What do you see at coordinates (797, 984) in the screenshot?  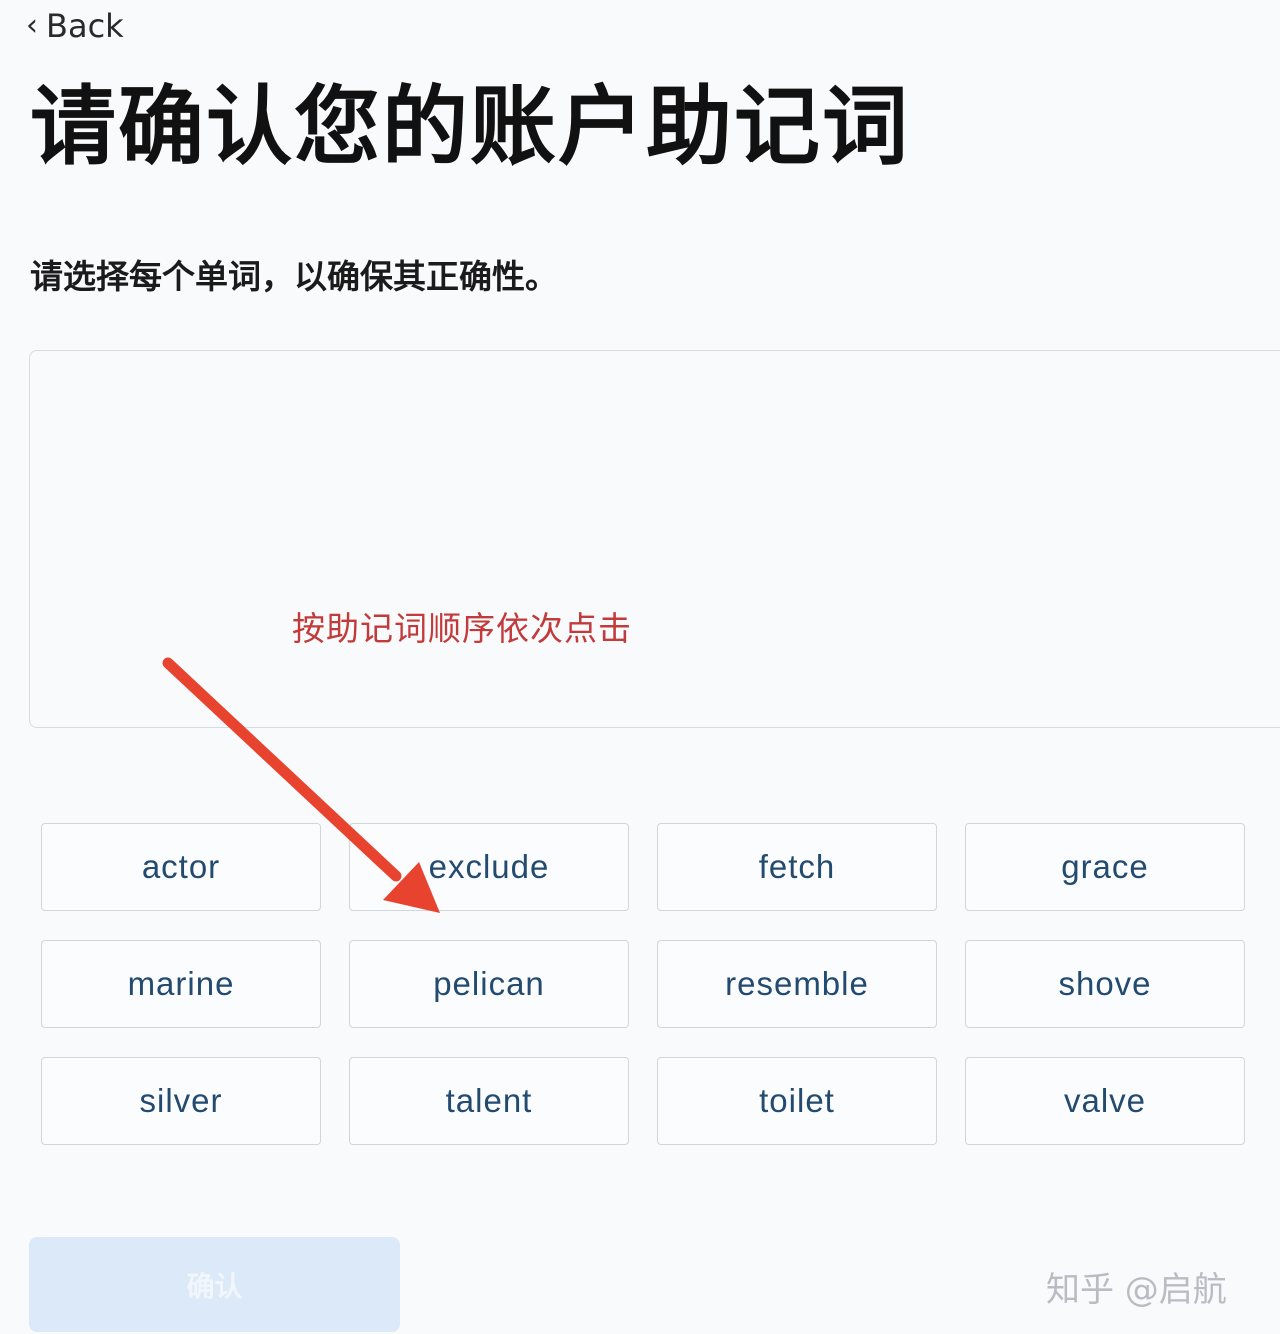 I see `word-button-resemble: resemble` at bounding box center [797, 984].